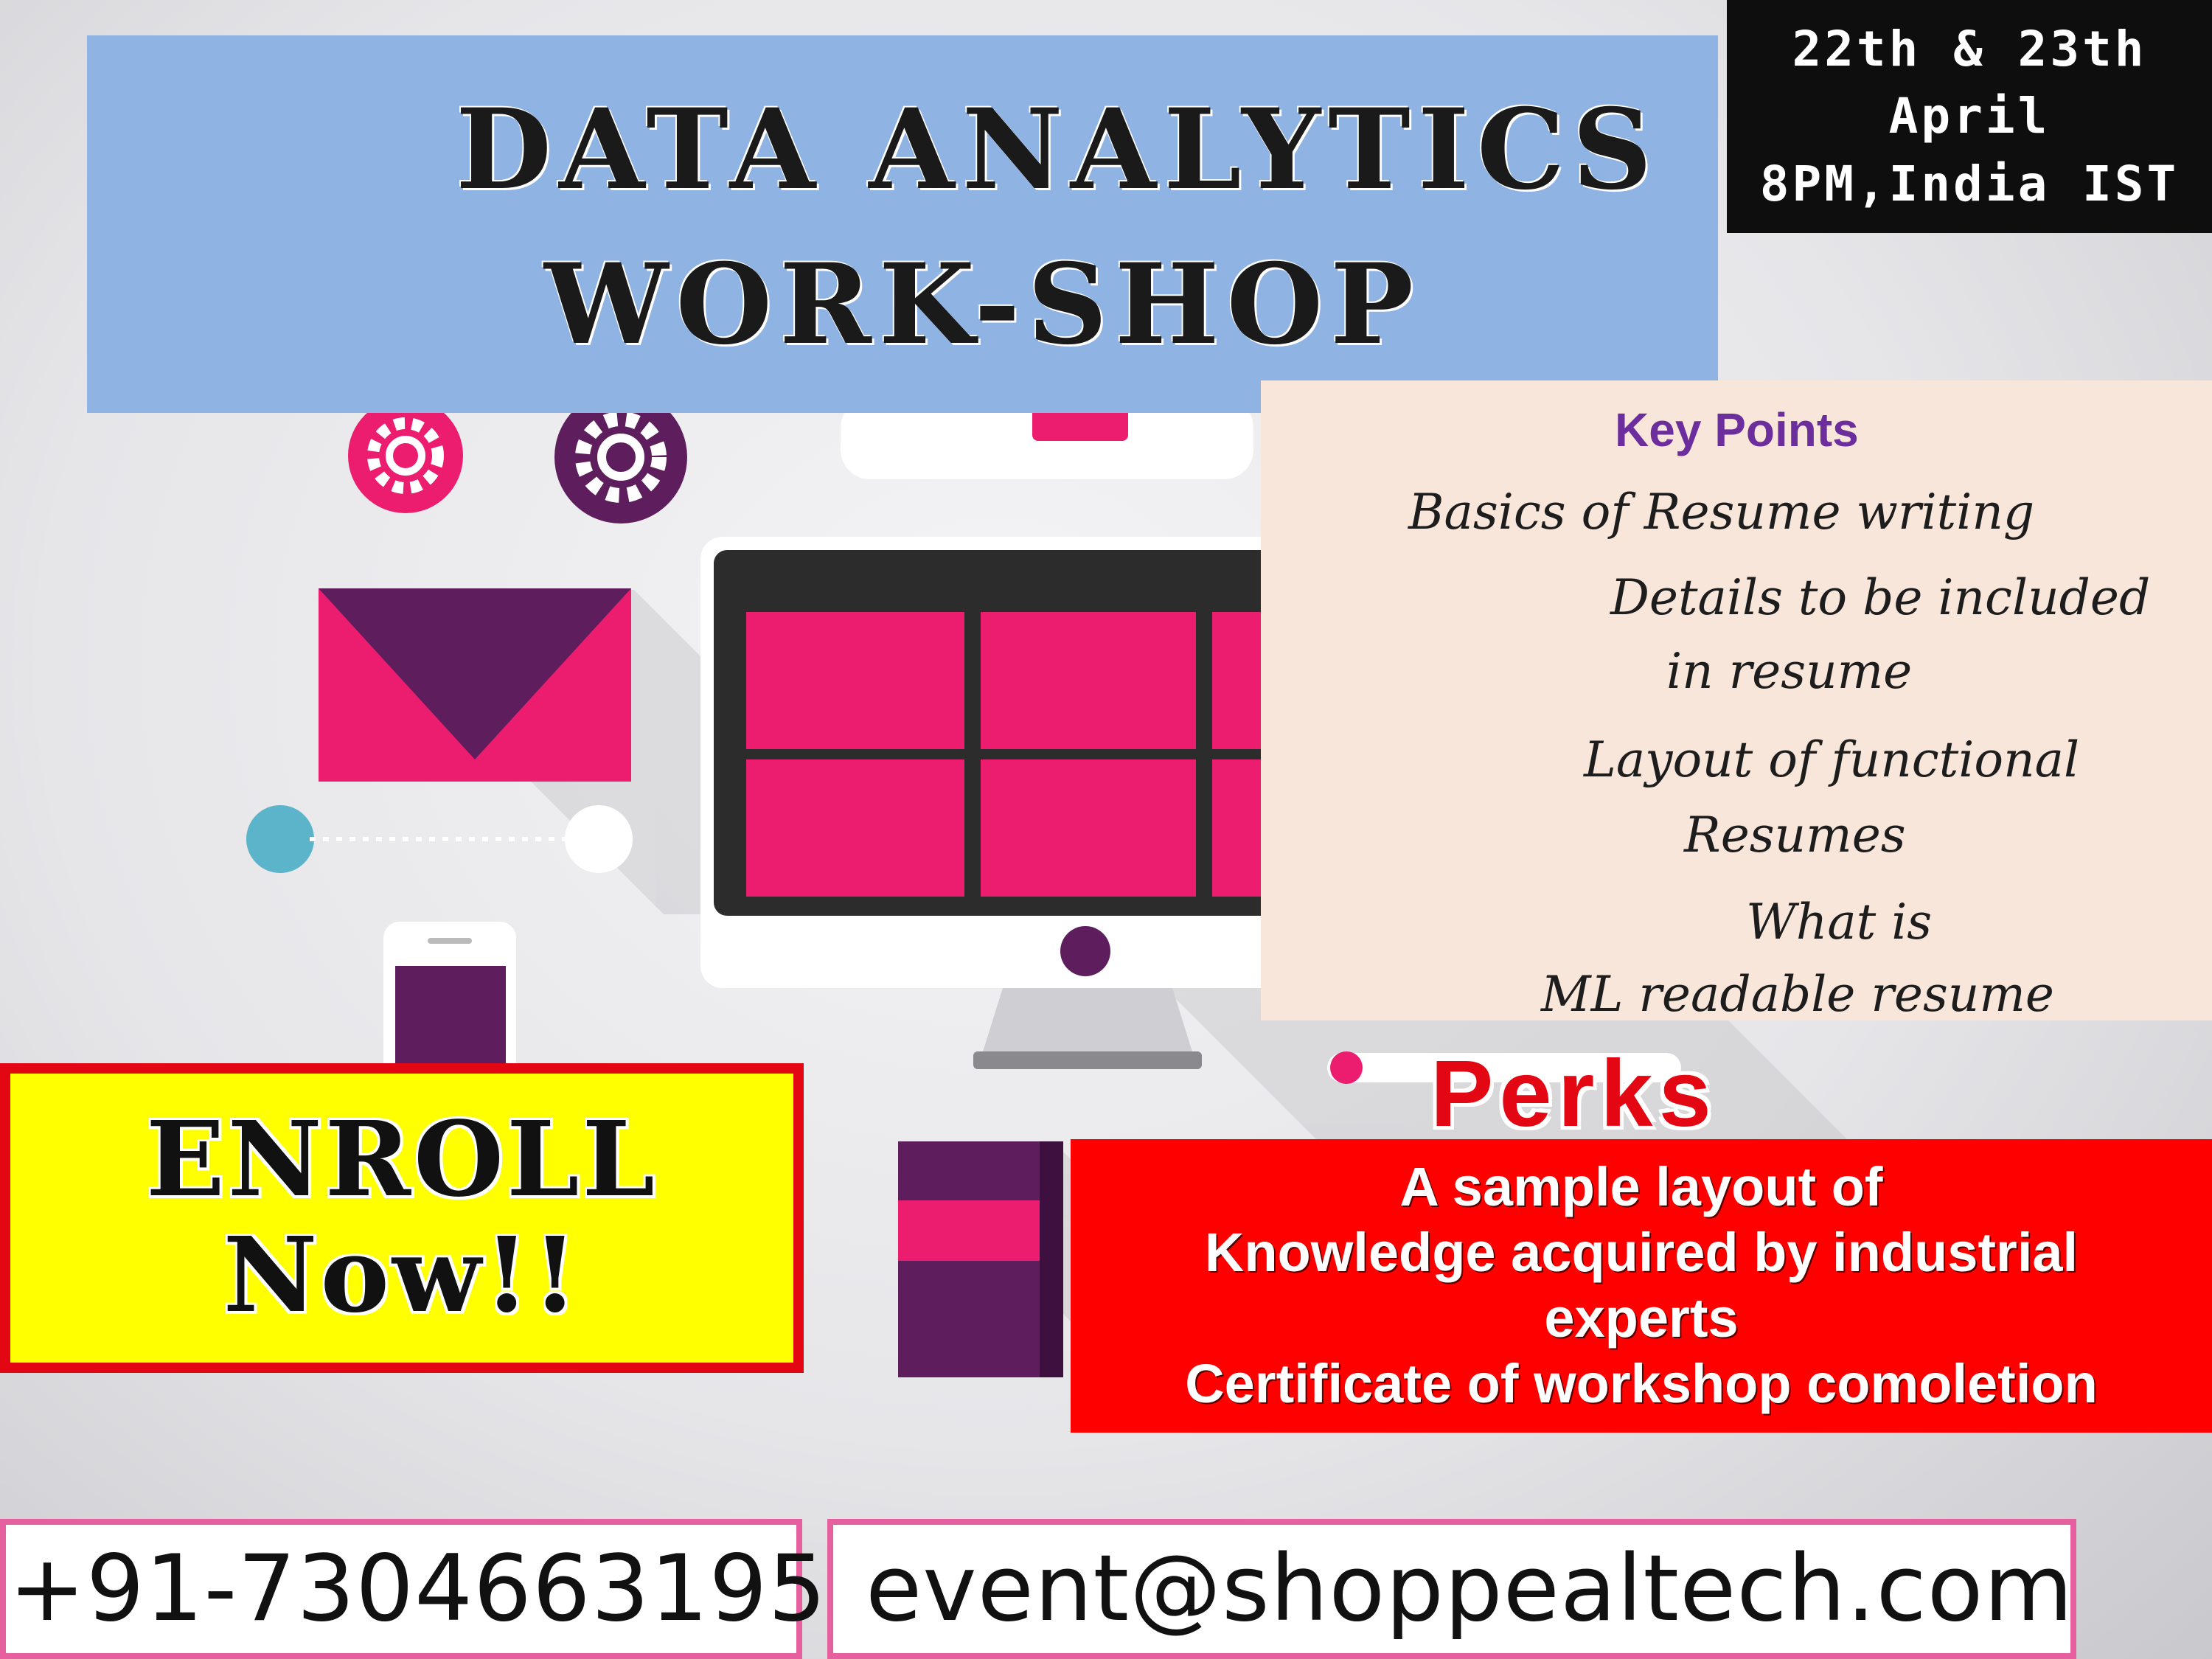 The image size is (2212, 1659). I want to click on key-point-item: Layout of functional, so click(1832, 759).